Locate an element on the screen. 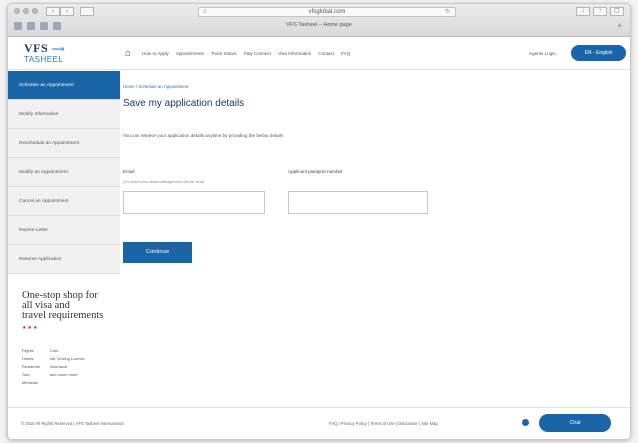 The image size is (638, 443). star-icons: ★★★ is located at coordinates (30, 328).